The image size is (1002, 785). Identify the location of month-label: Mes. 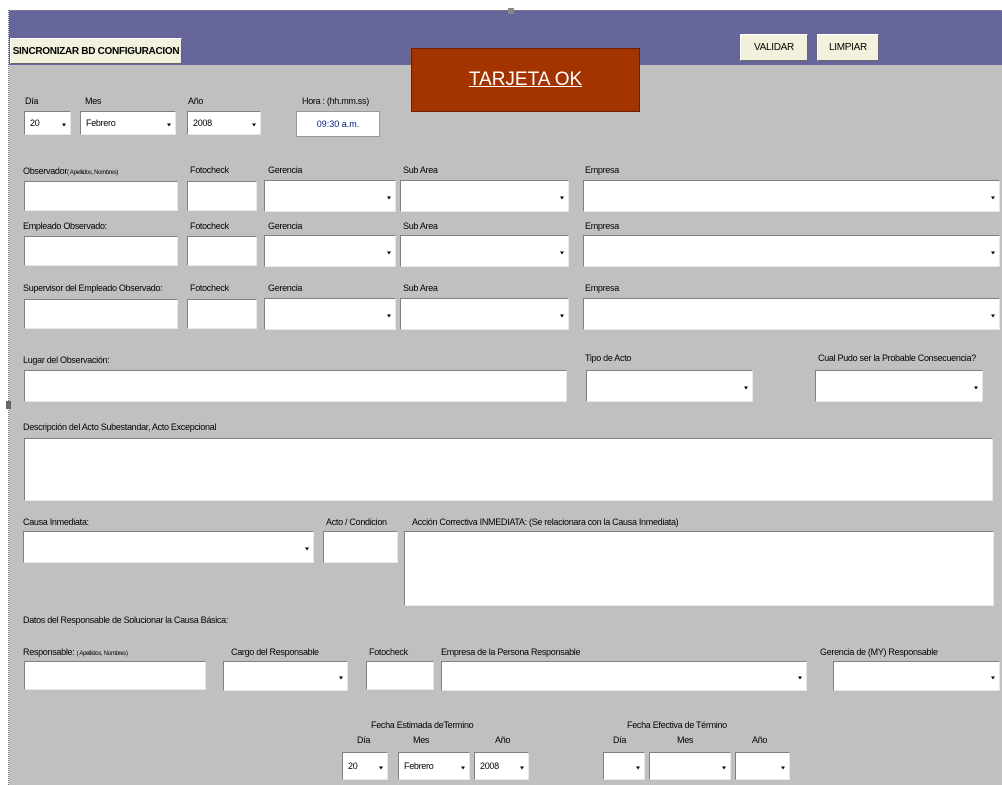
(93, 101).